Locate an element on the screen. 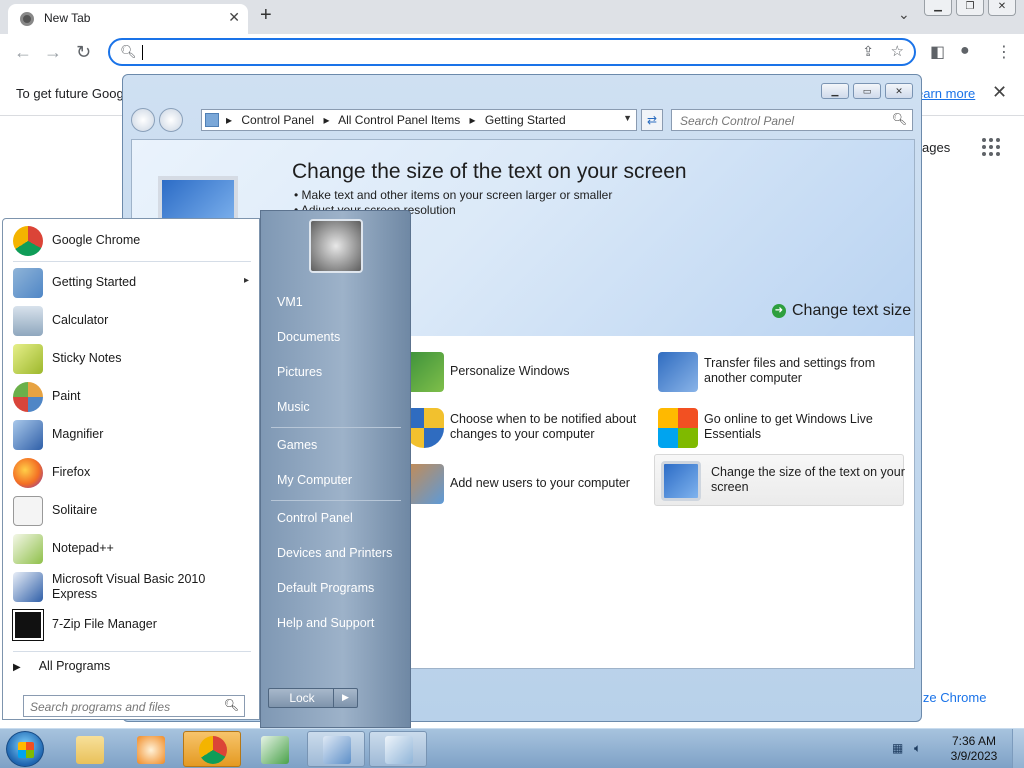 The image size is (1024, 768). monitor-icon is located at coordinates (681, 481).